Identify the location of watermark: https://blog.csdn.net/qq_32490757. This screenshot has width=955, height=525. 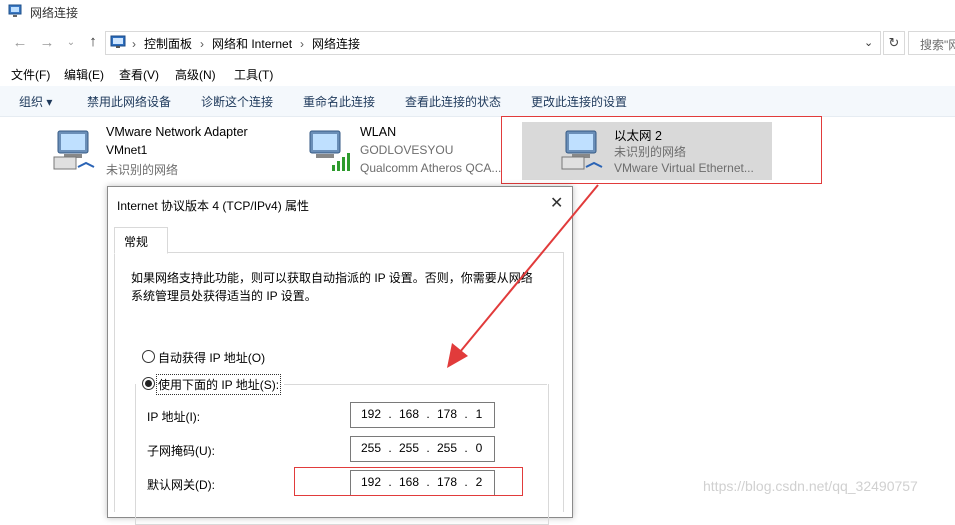
(810, 486).